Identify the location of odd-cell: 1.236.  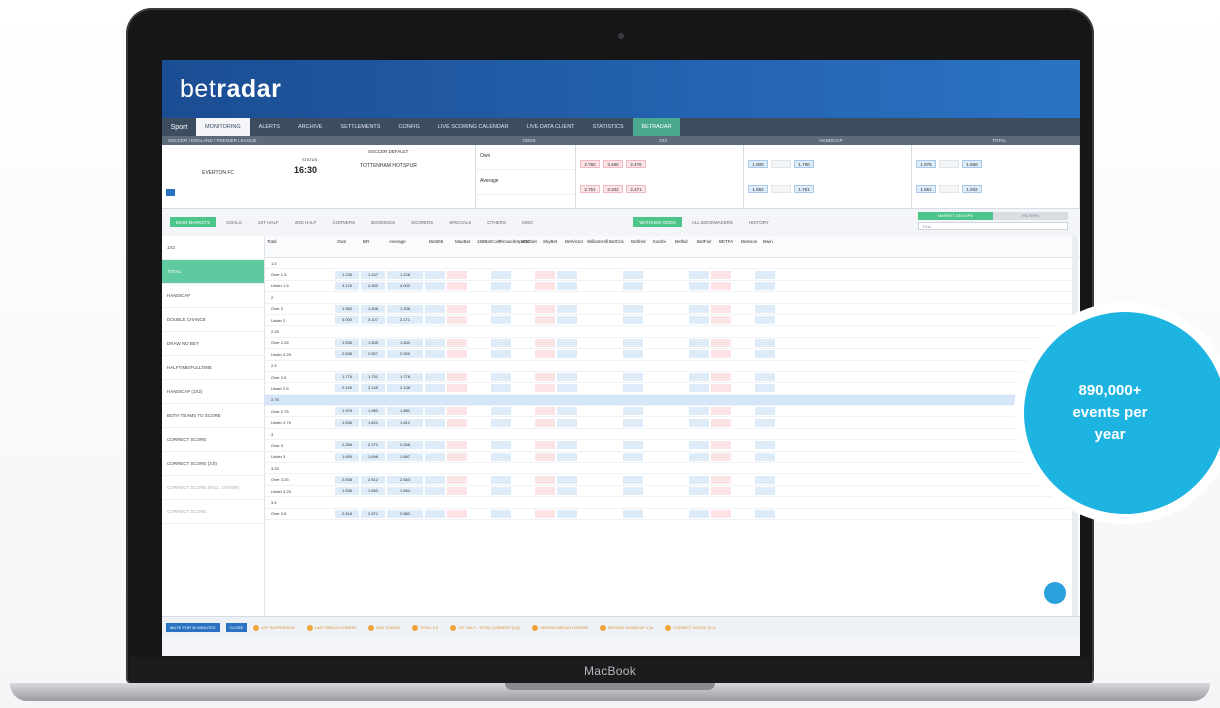
(347, 274).